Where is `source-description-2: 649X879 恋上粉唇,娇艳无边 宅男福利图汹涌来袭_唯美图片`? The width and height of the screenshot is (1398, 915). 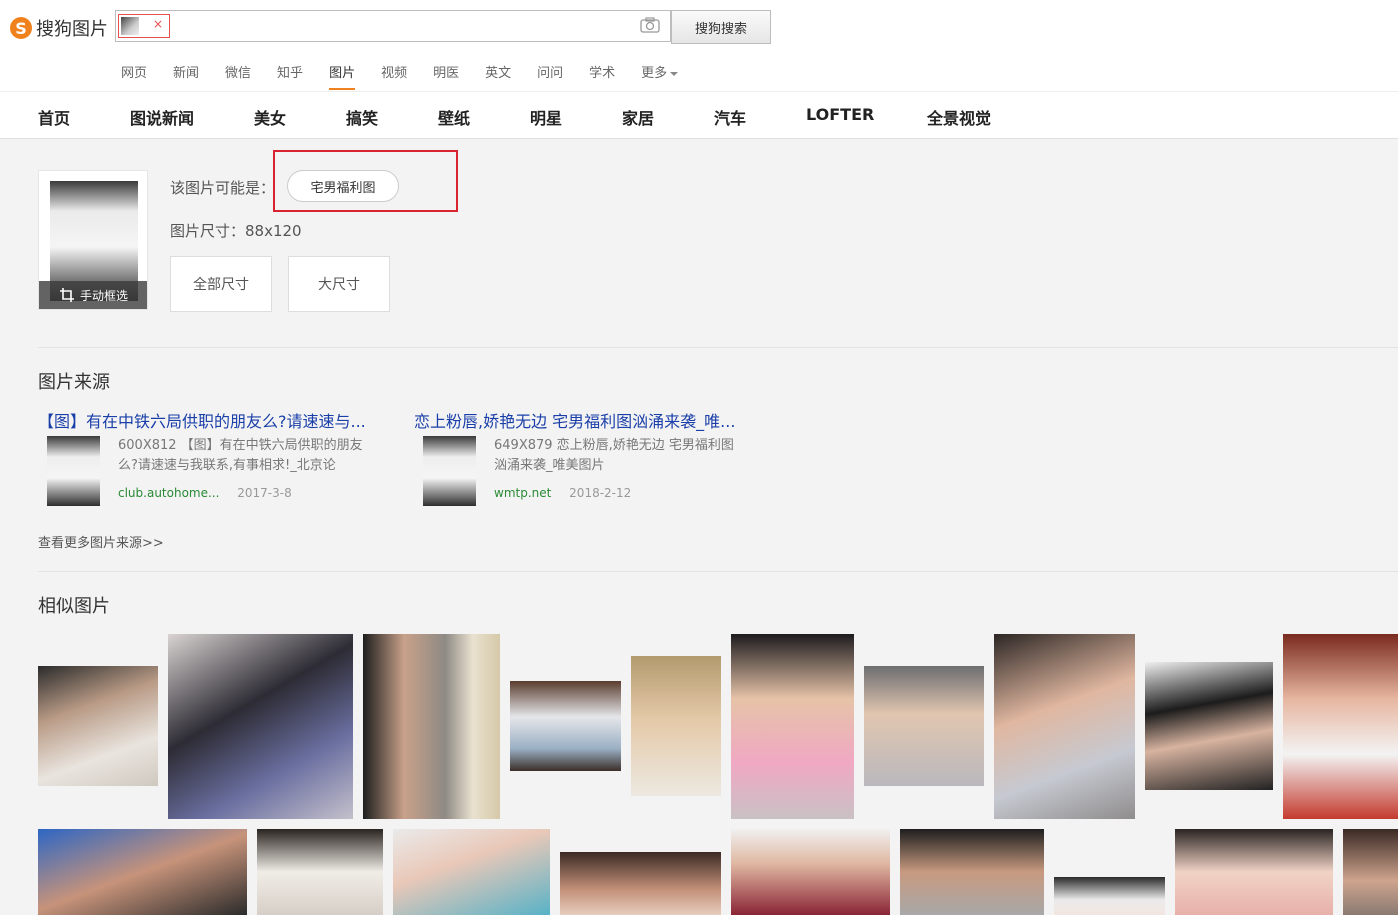
source-description-2: 649X879 恋上粉唇,娇艳无边 宅男福利图汹涌来袭_唯美图片 is located at coordinates (614, 455).